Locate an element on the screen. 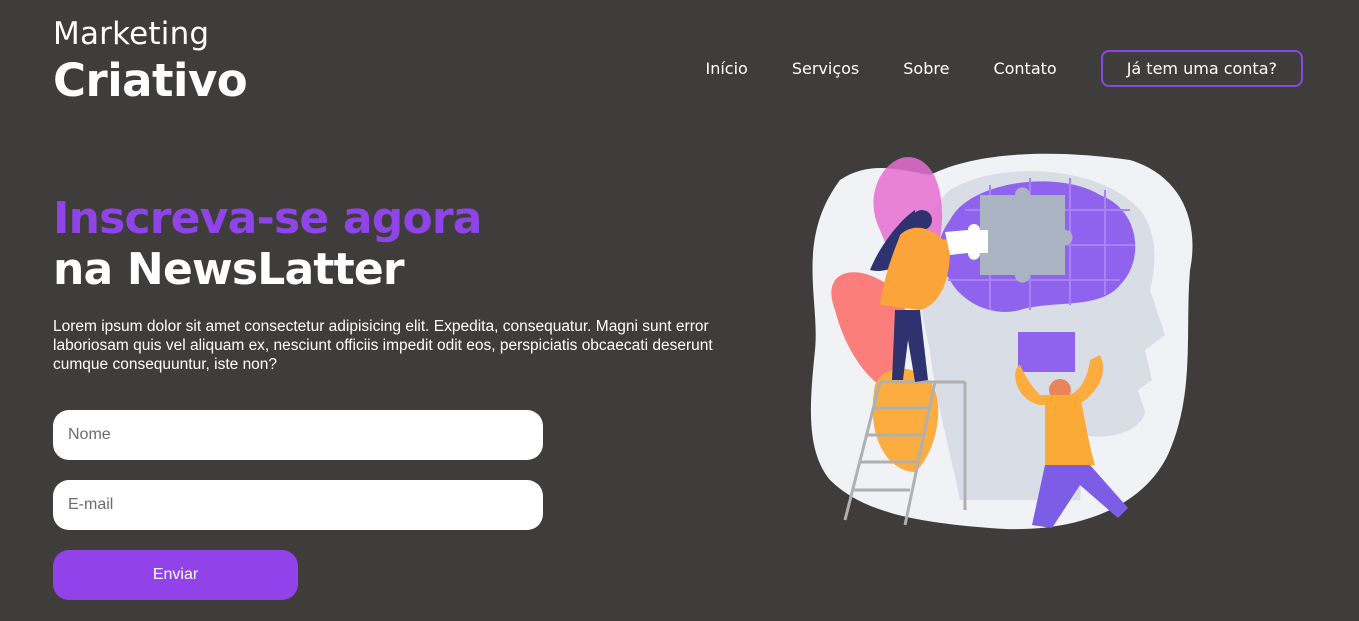 Image resolution: width=1359 pixels, height=621 pixels. submit-button: Enviar is located at coordinates (175, 575).